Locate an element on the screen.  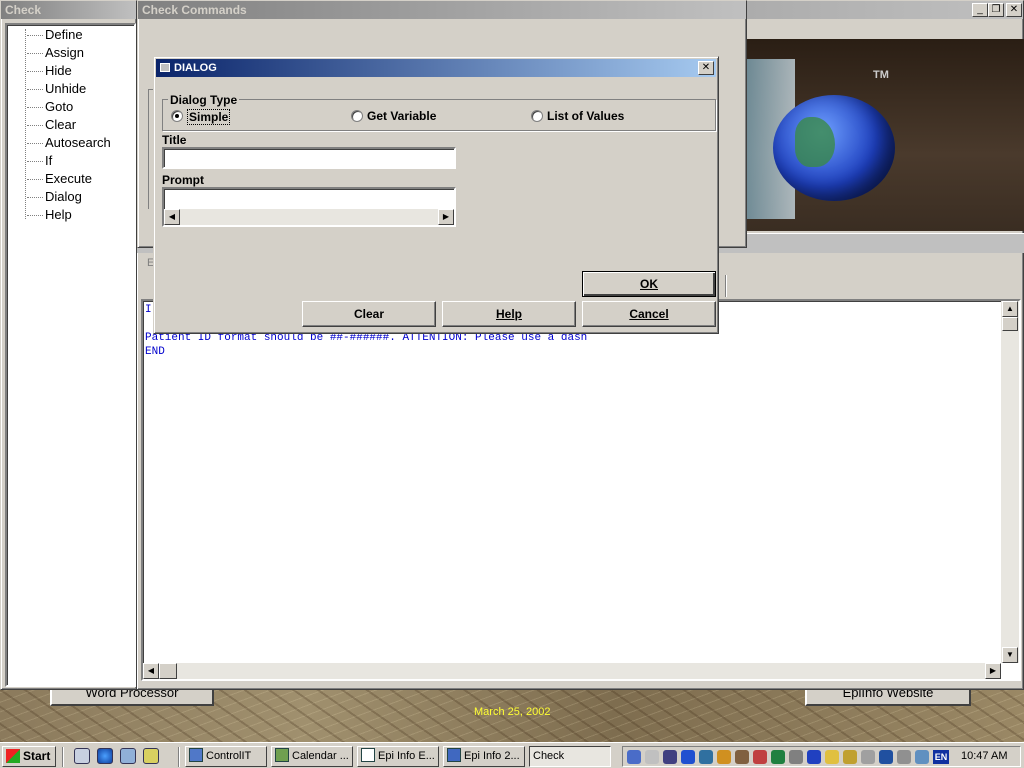
dialog-close-icon: ✕ is located at coordinates (706, 68).